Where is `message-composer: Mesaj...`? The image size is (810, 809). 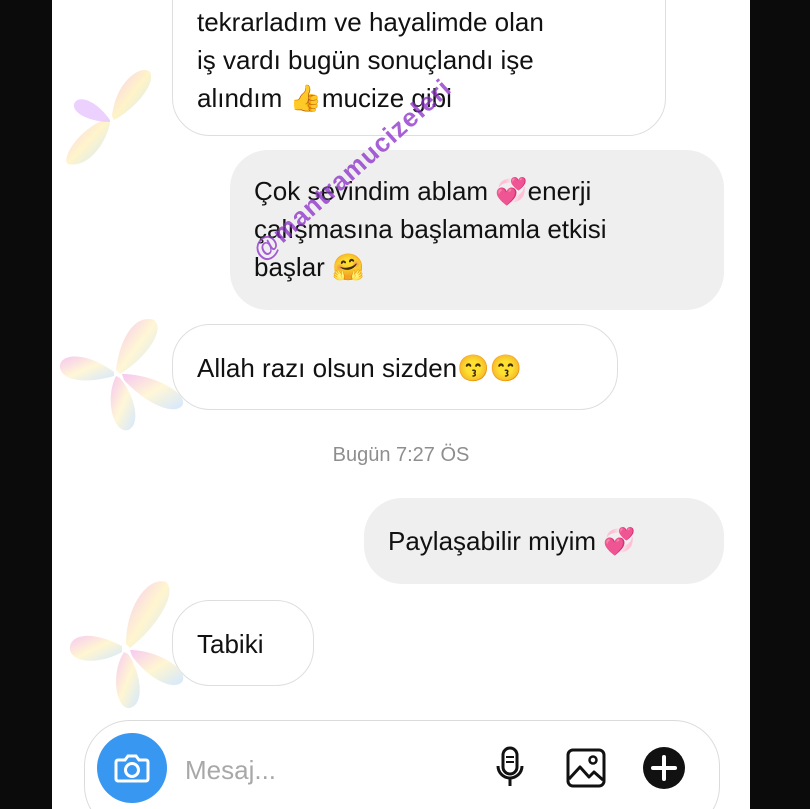 message-composer: Mesaj... is located at coordinates (402, 764).